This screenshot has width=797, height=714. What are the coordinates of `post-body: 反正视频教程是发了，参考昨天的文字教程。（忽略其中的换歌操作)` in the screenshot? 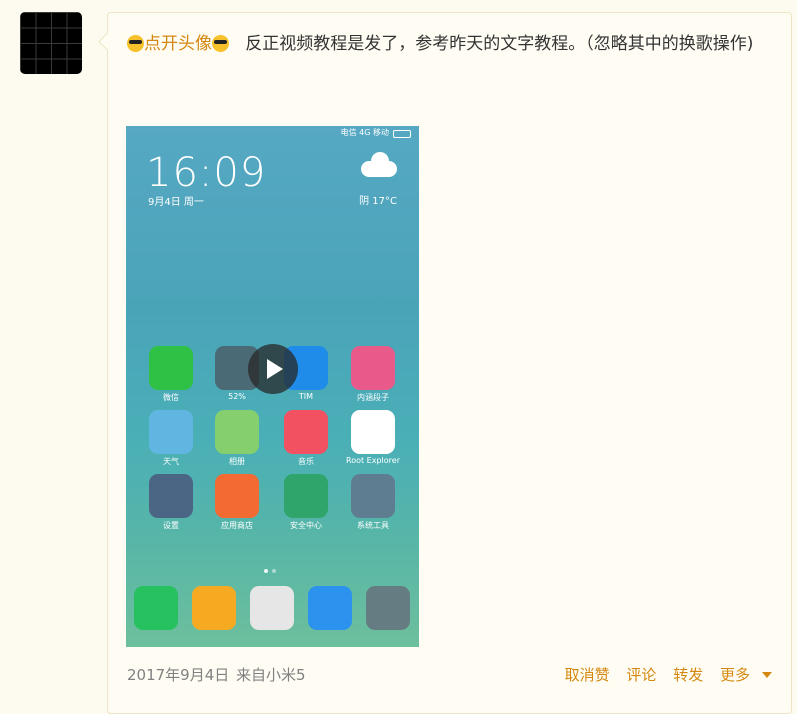 It's located at (499, 44).